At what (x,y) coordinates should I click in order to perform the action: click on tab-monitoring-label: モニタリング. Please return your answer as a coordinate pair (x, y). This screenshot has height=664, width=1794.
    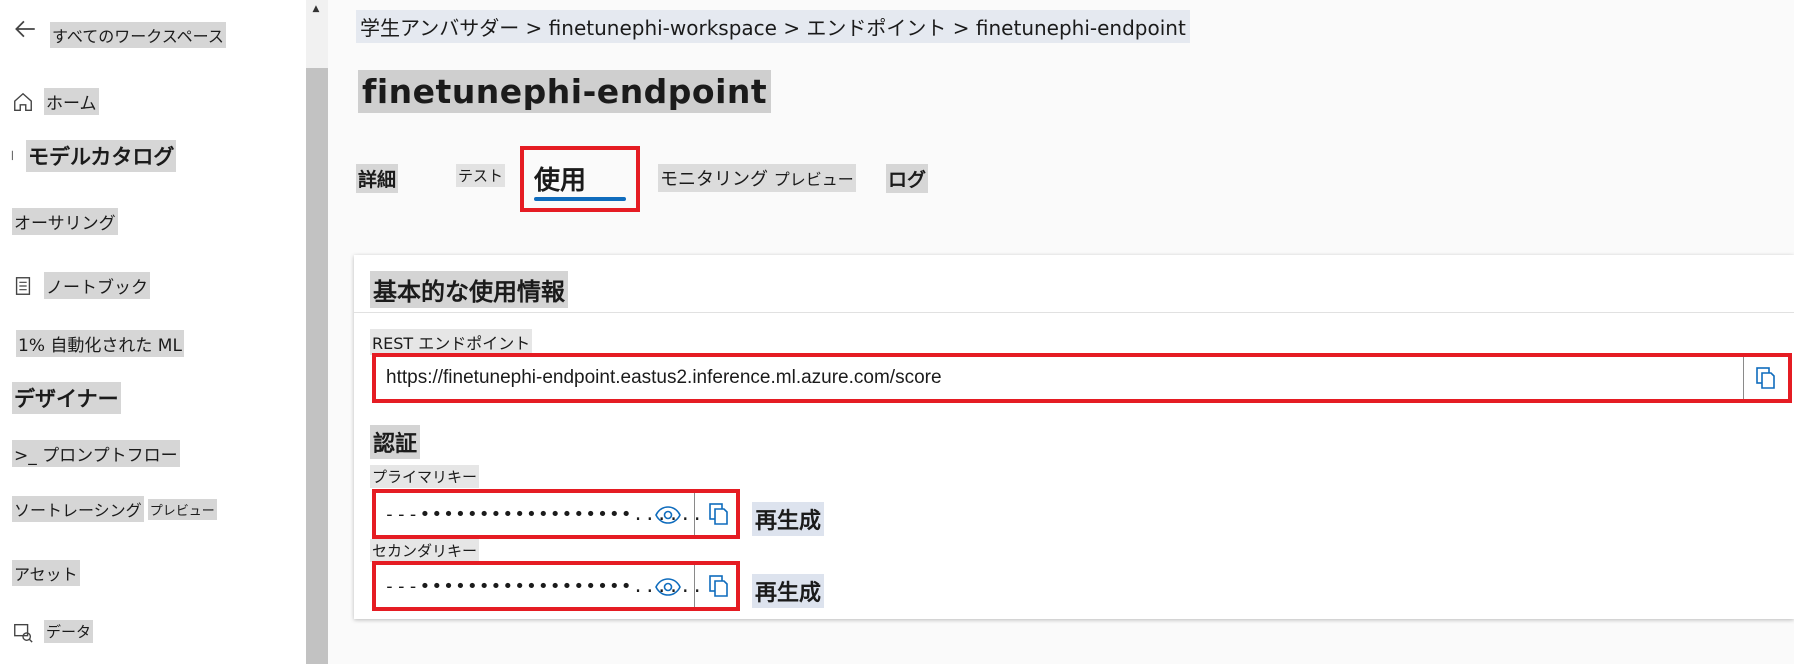
    Looking at the image, I should click on (714, 179).